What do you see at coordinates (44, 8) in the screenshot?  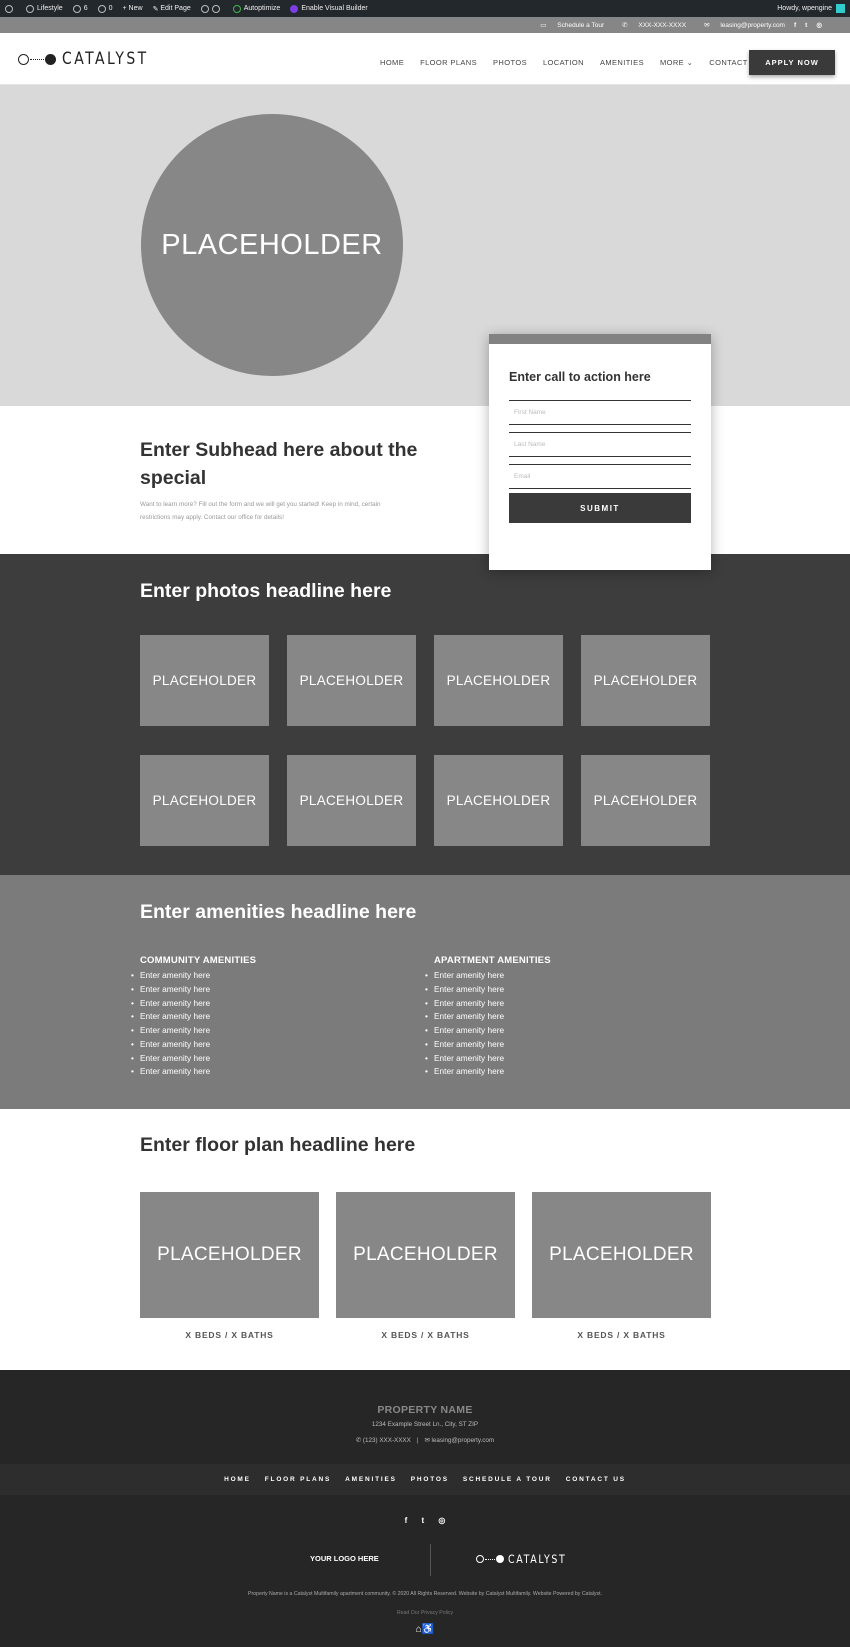 I see `admin-site-link: Lifestyle` at bounding box center [44, 8].